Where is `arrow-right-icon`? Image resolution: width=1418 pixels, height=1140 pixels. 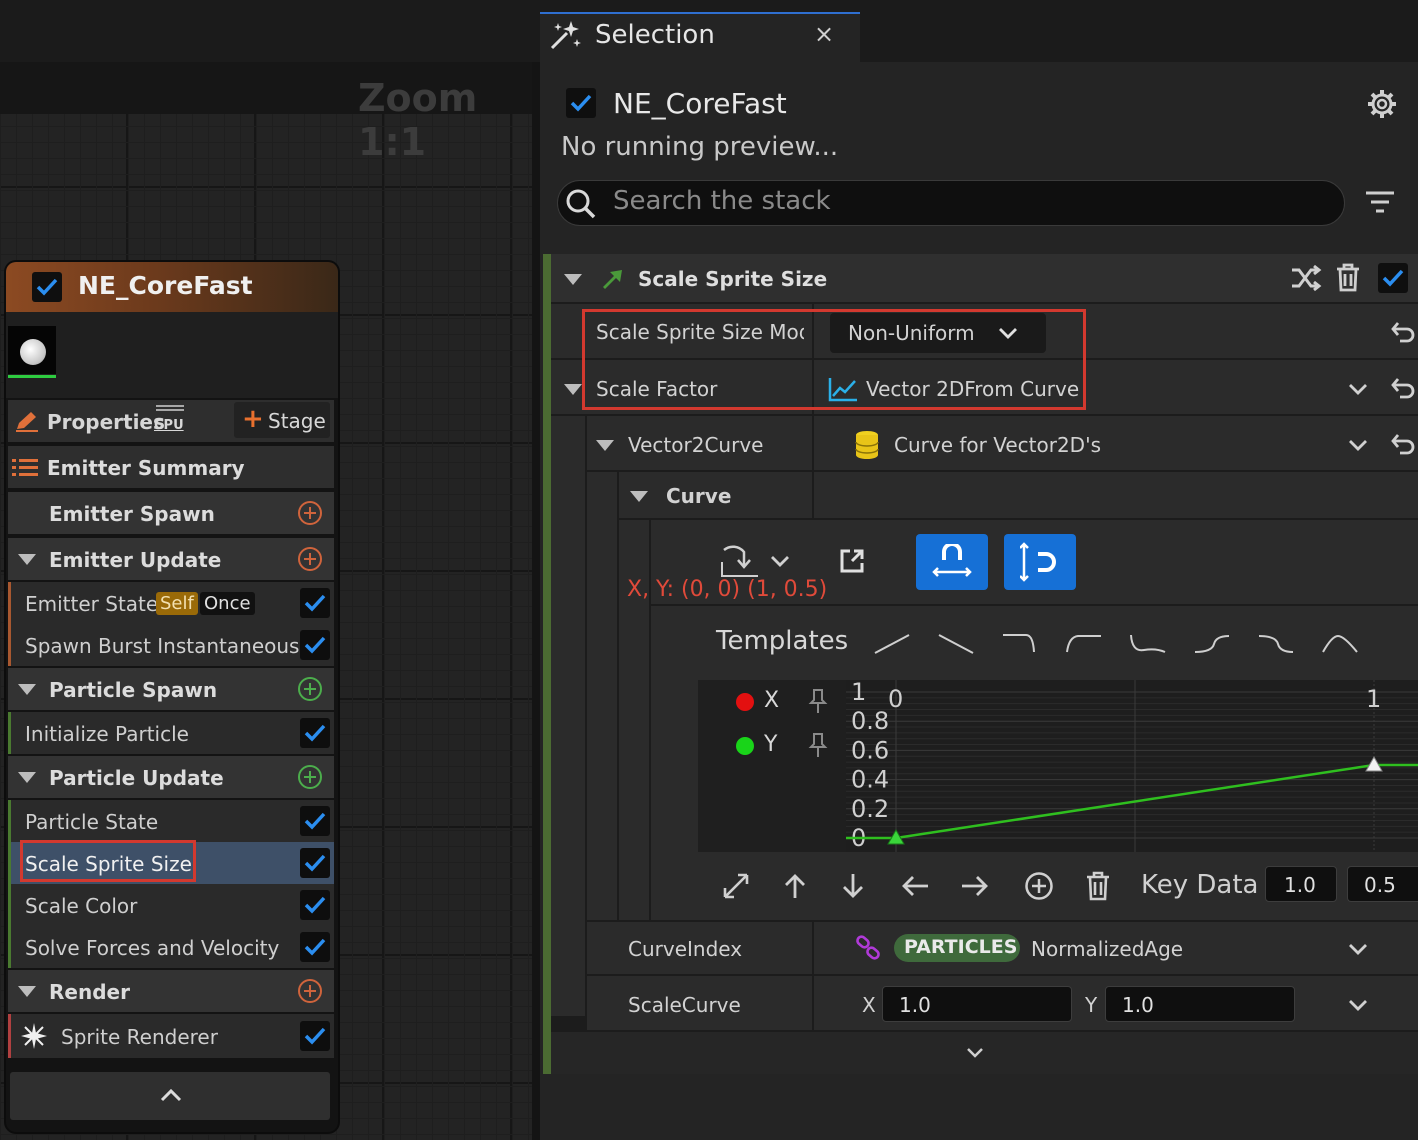 arrow-right-icon is located at coordinates (975, 886).